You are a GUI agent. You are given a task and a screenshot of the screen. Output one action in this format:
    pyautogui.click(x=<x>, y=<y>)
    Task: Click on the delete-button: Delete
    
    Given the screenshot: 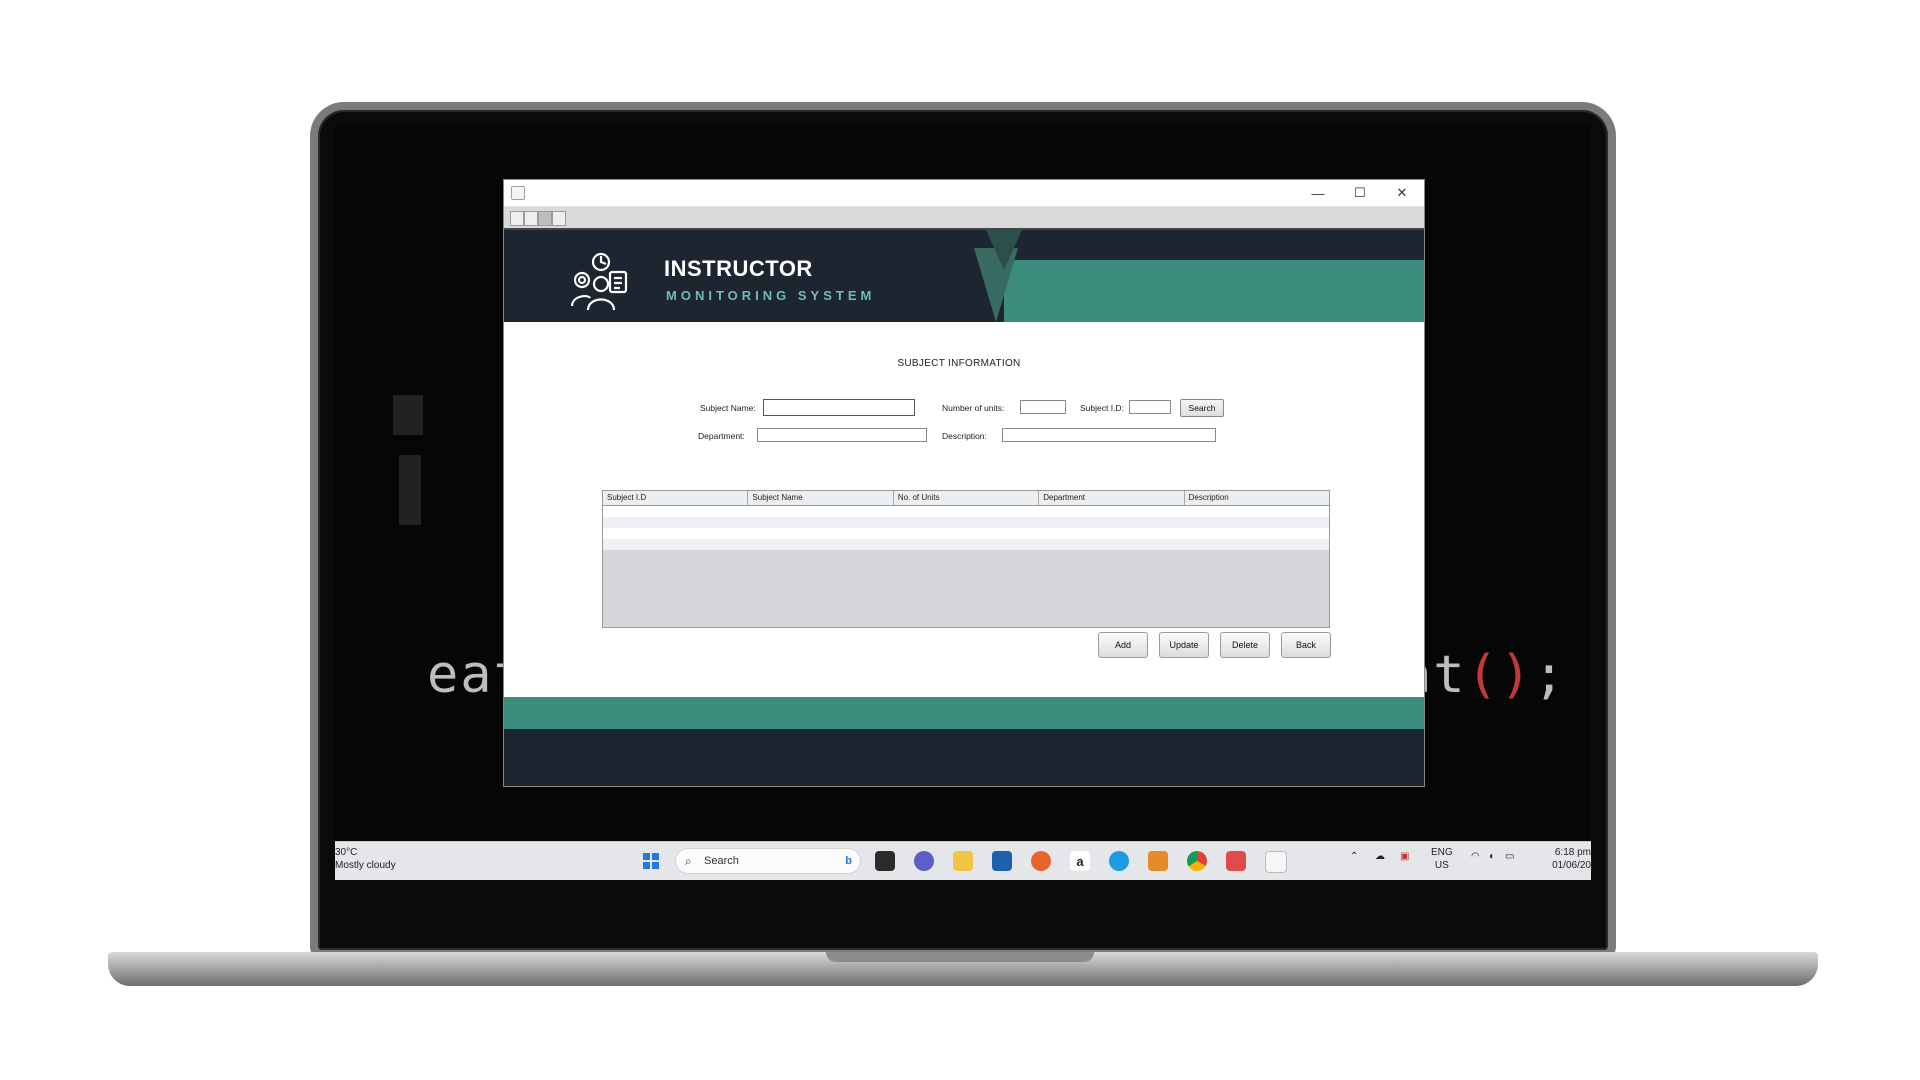 What is the action you would take?
    pyautogui.click(x=1245, y=645)
    